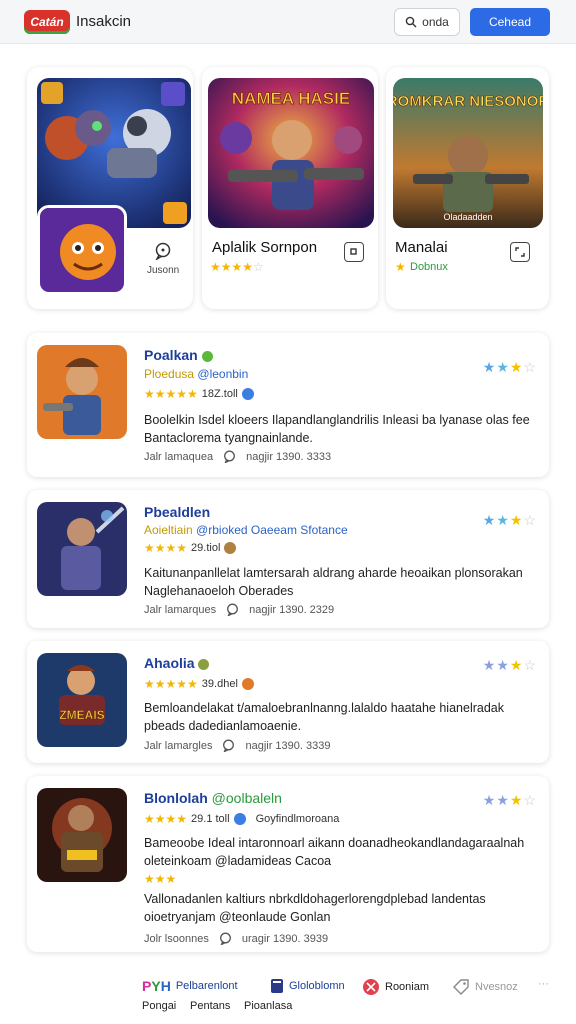  I want to click on nav-sub-label: Pioanlasa, so click(268, 1006).